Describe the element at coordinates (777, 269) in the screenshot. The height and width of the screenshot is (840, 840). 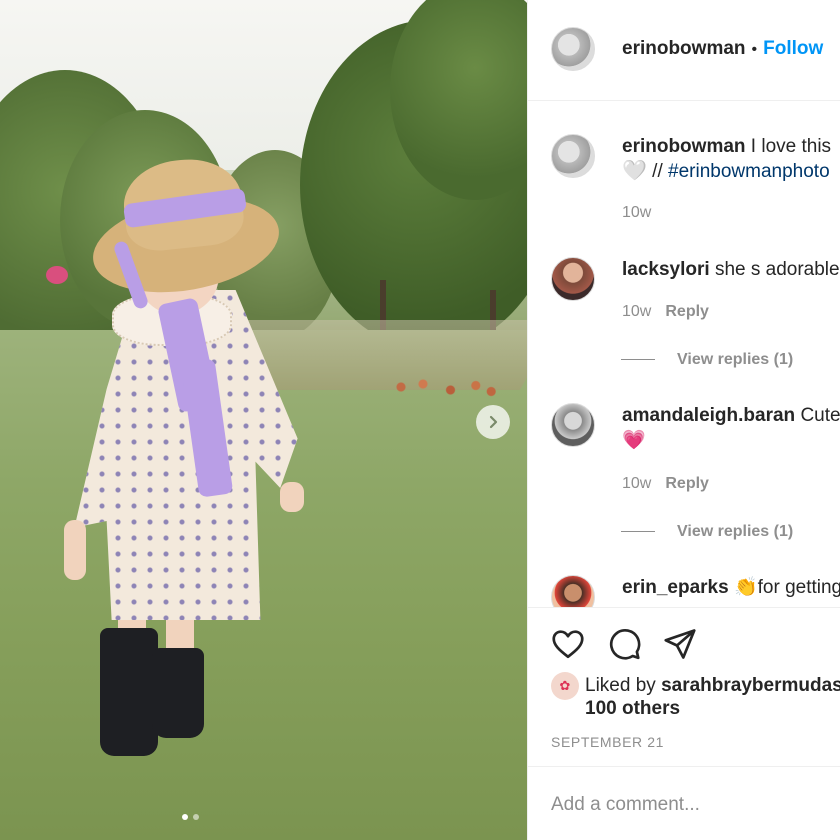
I see `comment-text: she s adorable` at that location.